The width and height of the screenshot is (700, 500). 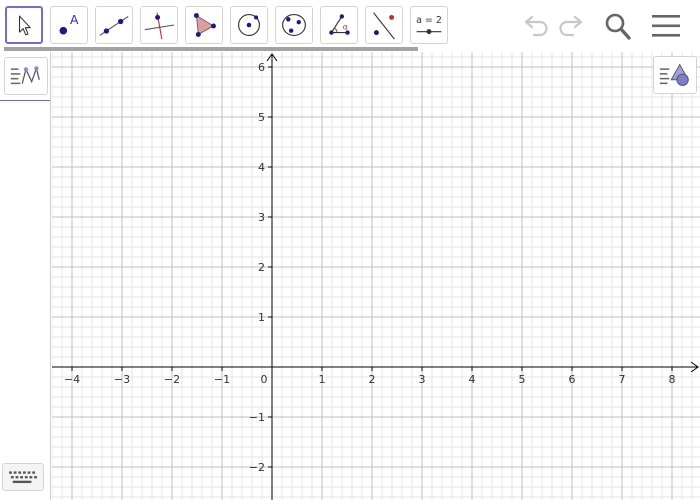 What do you see at coordinates (122, 379) in the screenshot?
I see `x-tick-label: −3` at bounding box center [122, 379].